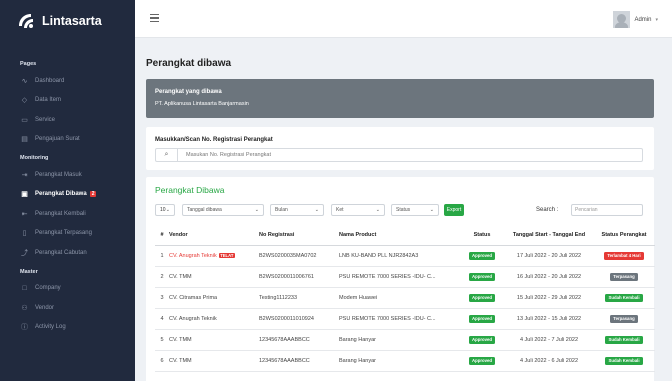 The height and width of the screenshot is (381, 672). Describe the element at coordinates (228, 155) in the screenshot. I see `scan-placeholder: Masukan No. Registrasi Perangkat` at that location.